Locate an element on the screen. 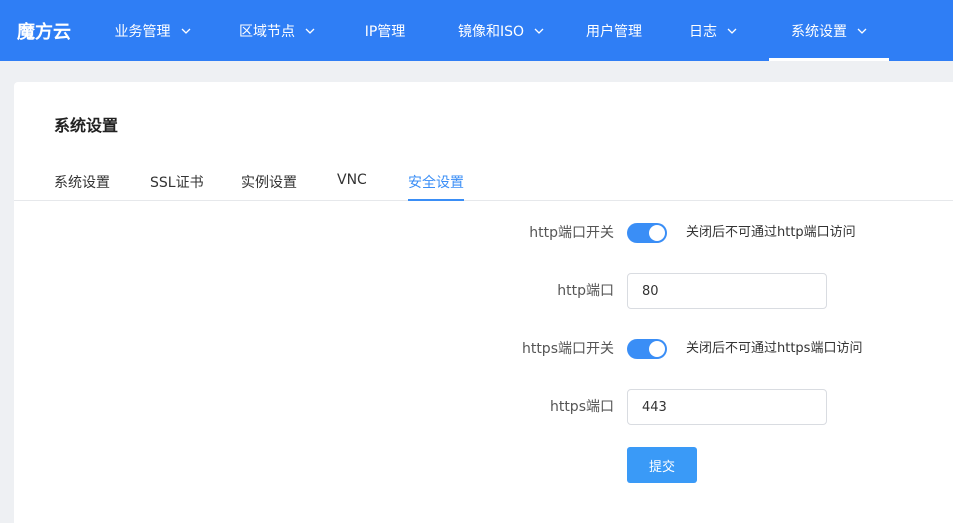  https-switch-hint: 关闭后不可通过https端口访问 is located at coordinates (774, 348).